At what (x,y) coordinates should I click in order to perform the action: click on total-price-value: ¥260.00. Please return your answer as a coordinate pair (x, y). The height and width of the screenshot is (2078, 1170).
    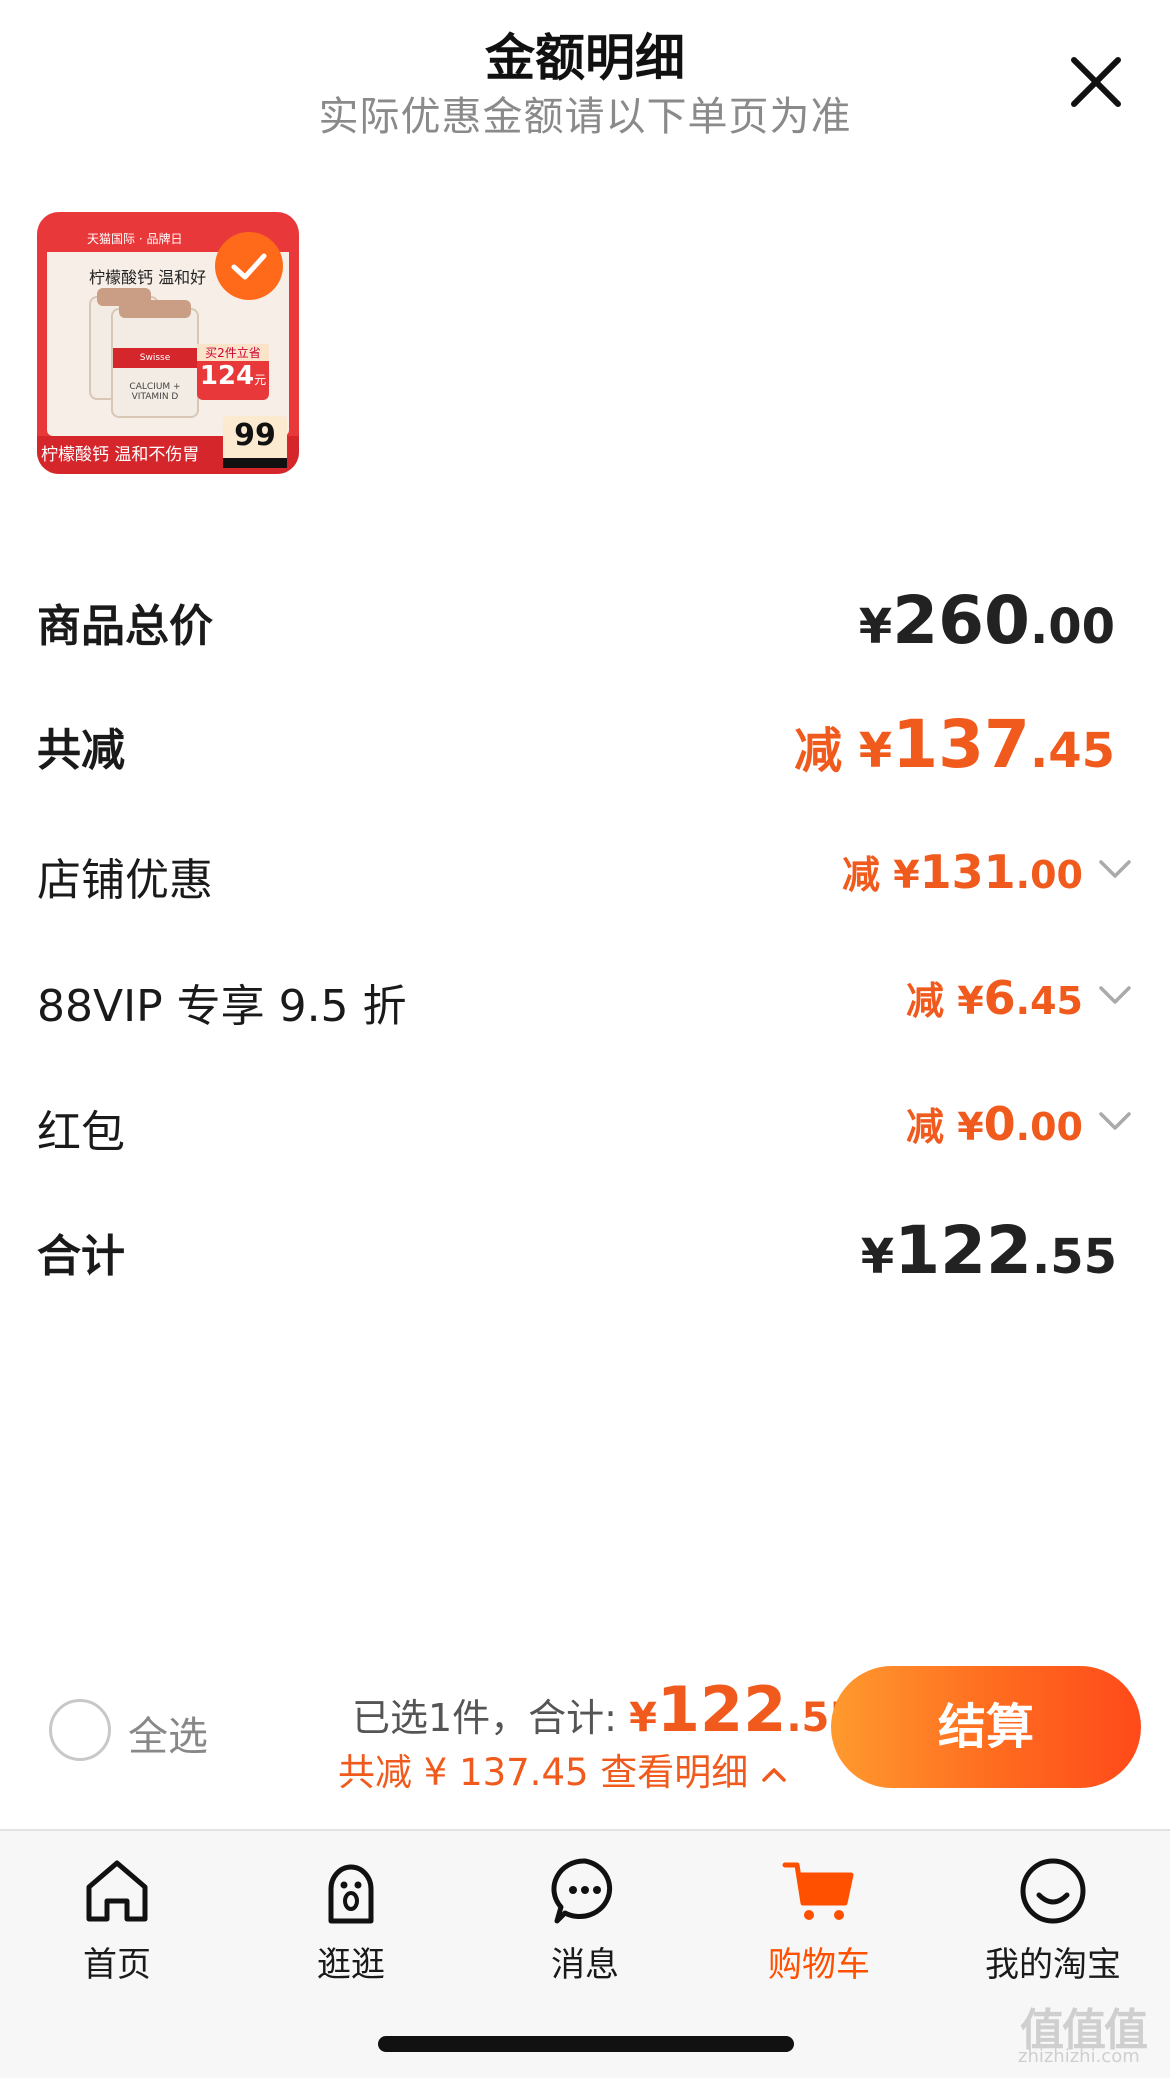
    Looking at the image, I should click on (986, 620).